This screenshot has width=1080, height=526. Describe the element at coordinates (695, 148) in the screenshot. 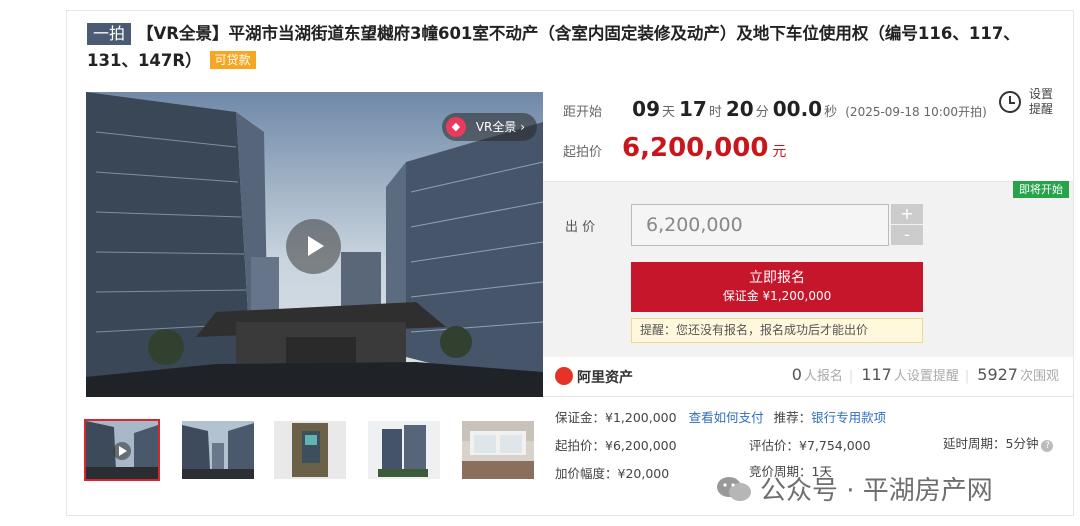

I see `start-price-value: 6,200,000` at that location.